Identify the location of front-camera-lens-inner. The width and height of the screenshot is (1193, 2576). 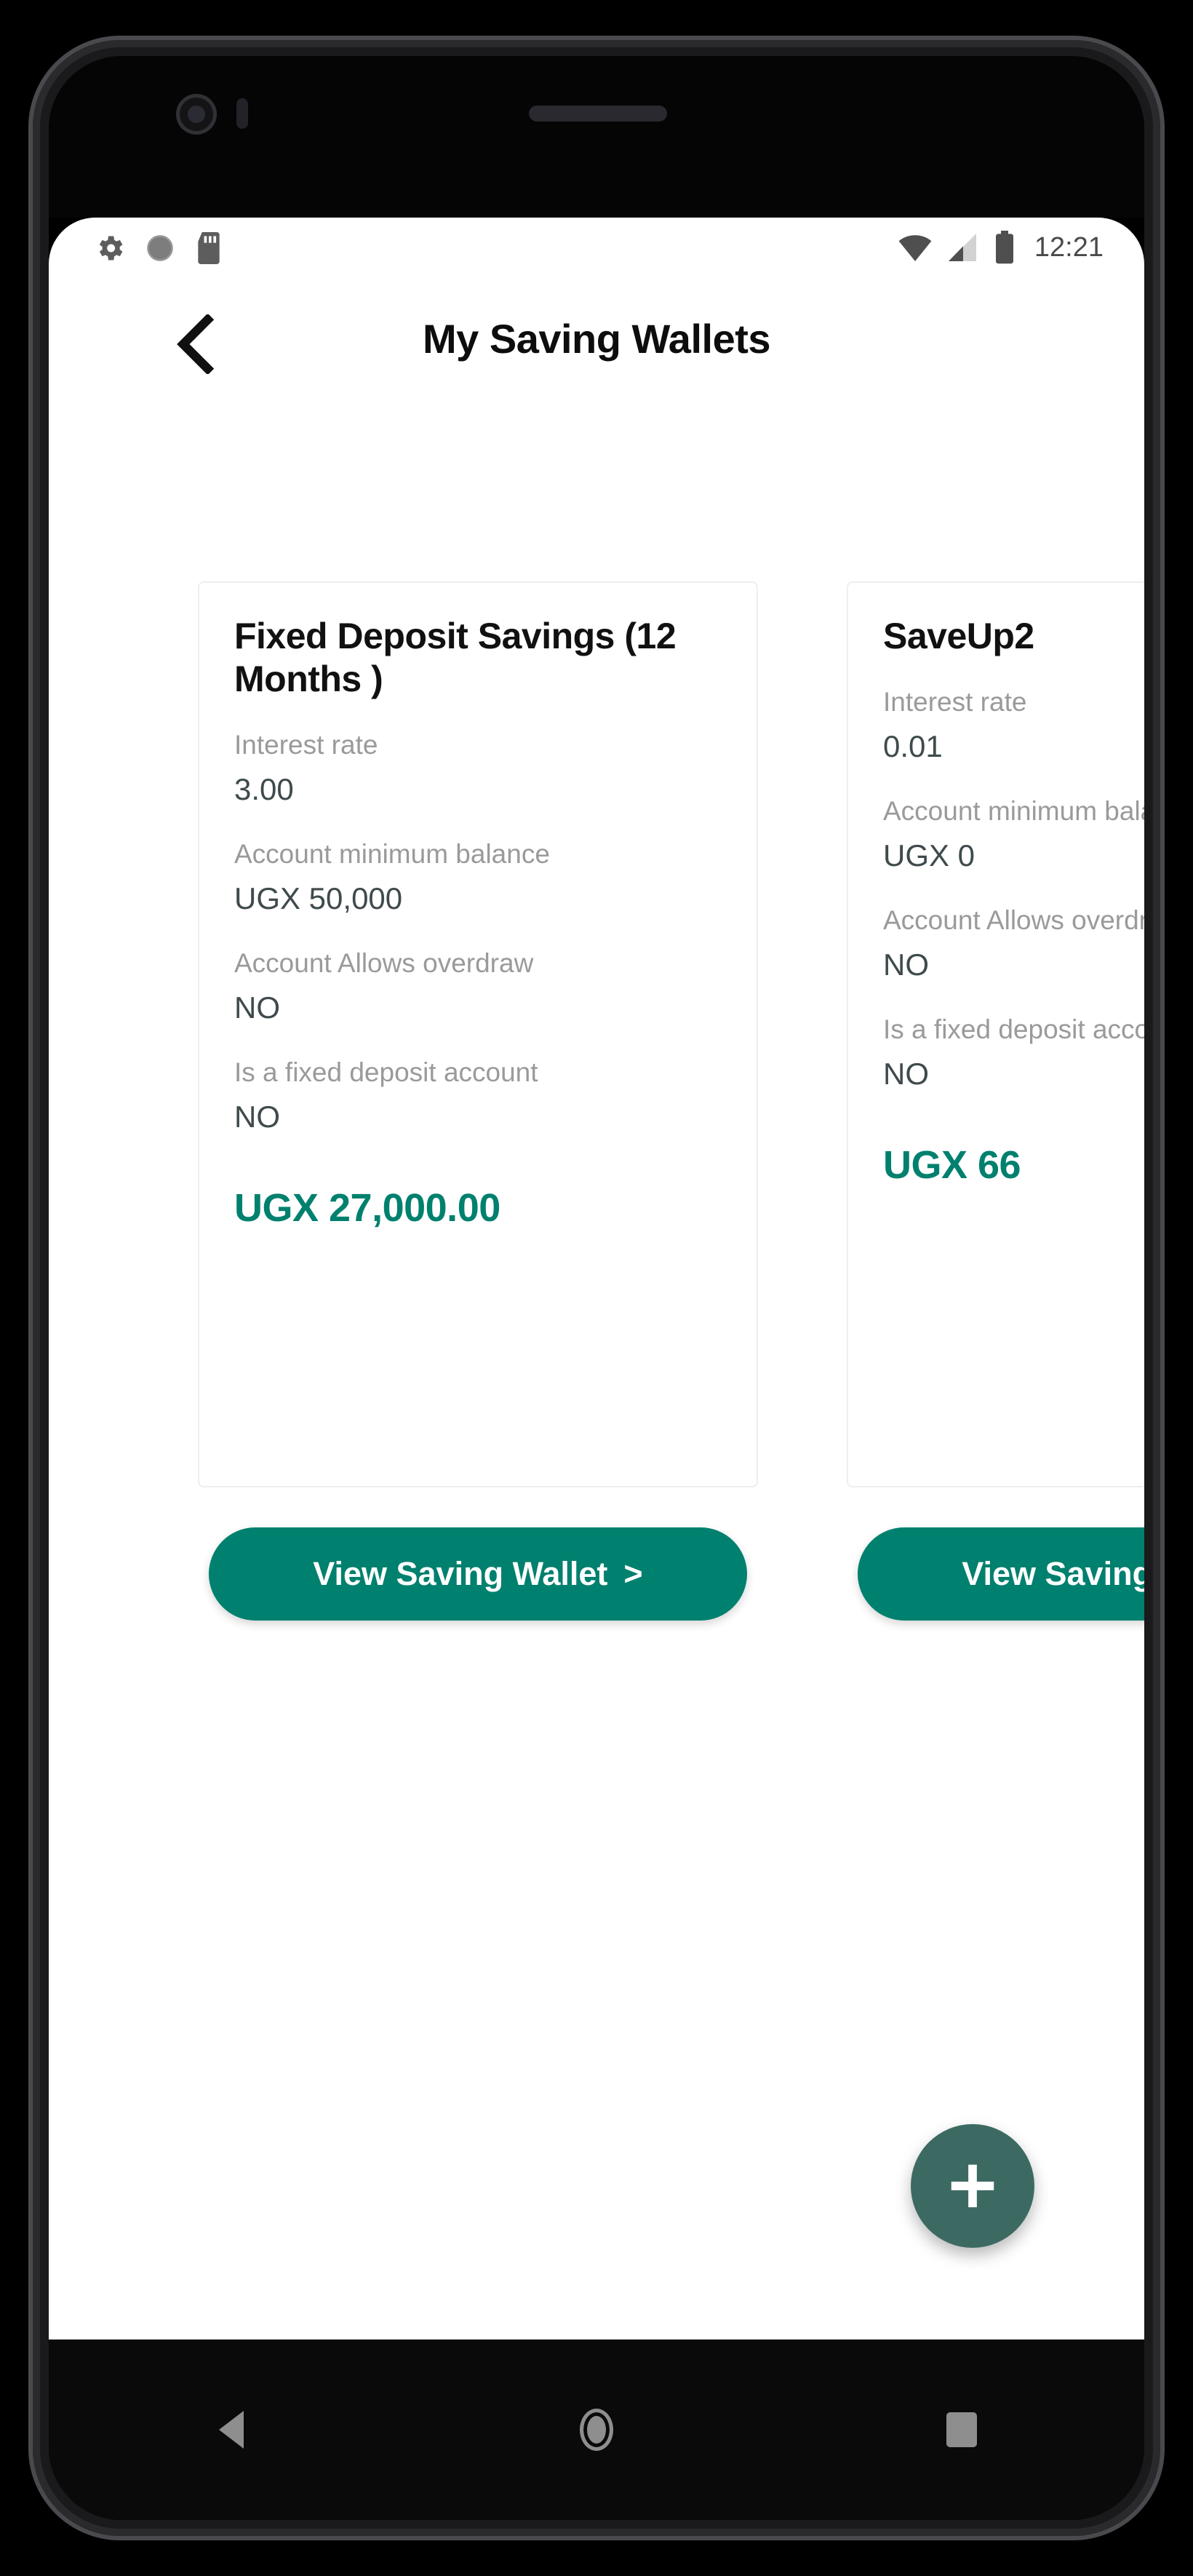
(196, 114).